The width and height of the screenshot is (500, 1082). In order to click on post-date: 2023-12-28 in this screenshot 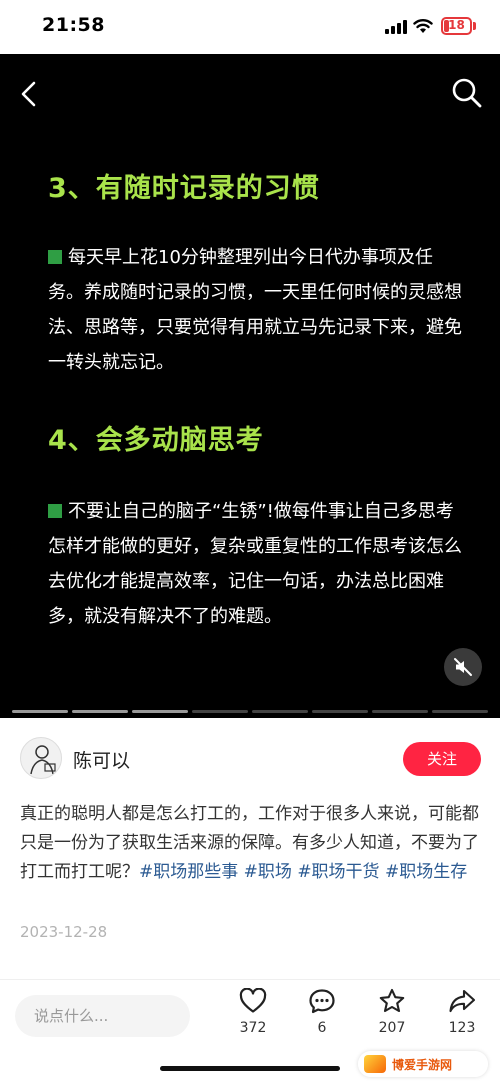, I will do `click(64, 932)`.